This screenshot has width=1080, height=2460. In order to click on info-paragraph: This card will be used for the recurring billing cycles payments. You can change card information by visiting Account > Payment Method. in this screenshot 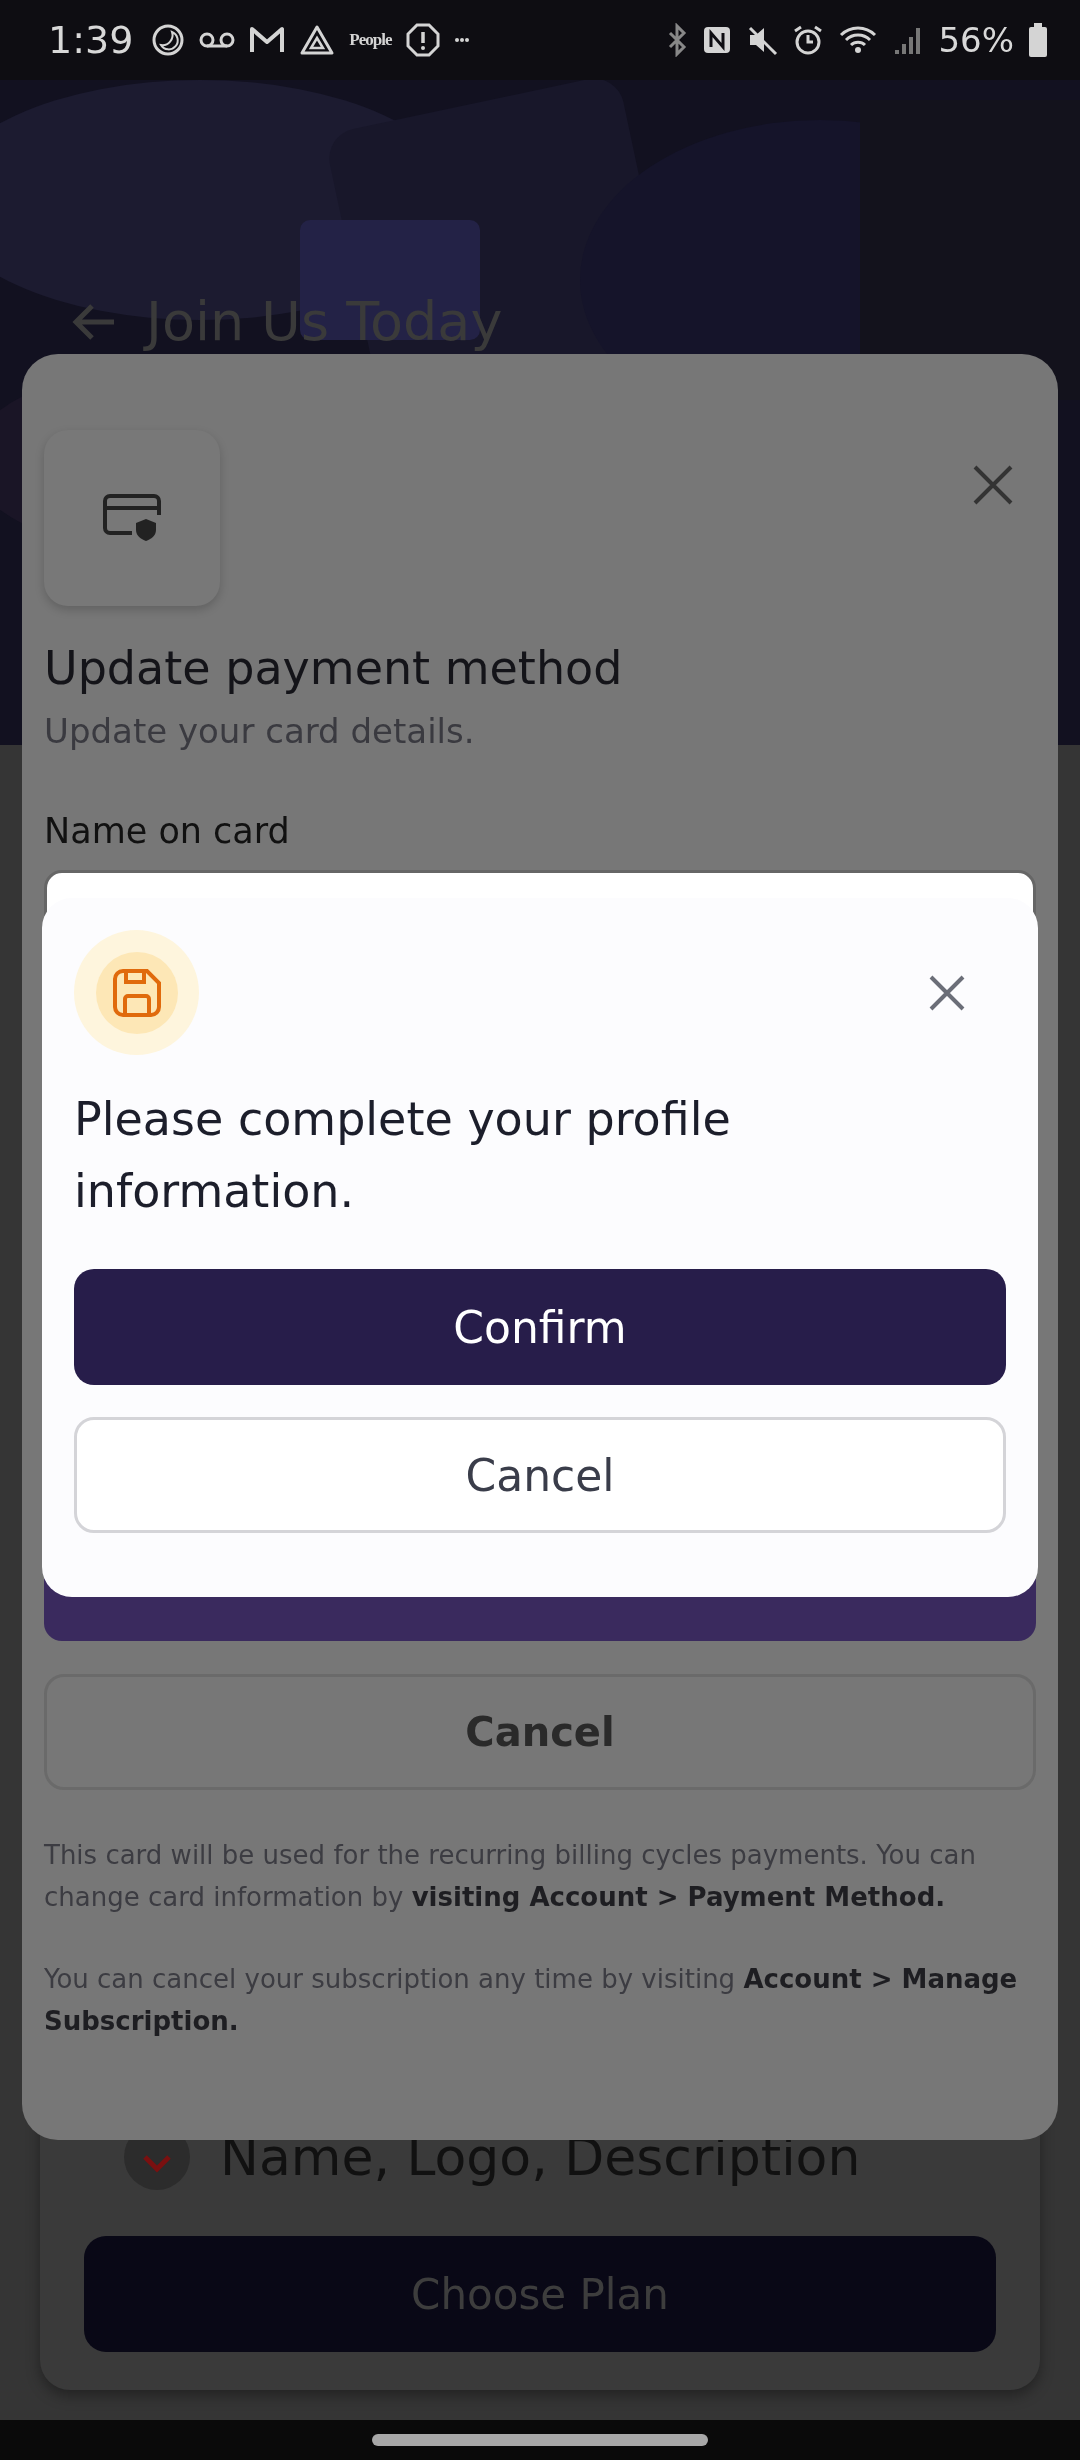, I will do `click(510, 1876)`.